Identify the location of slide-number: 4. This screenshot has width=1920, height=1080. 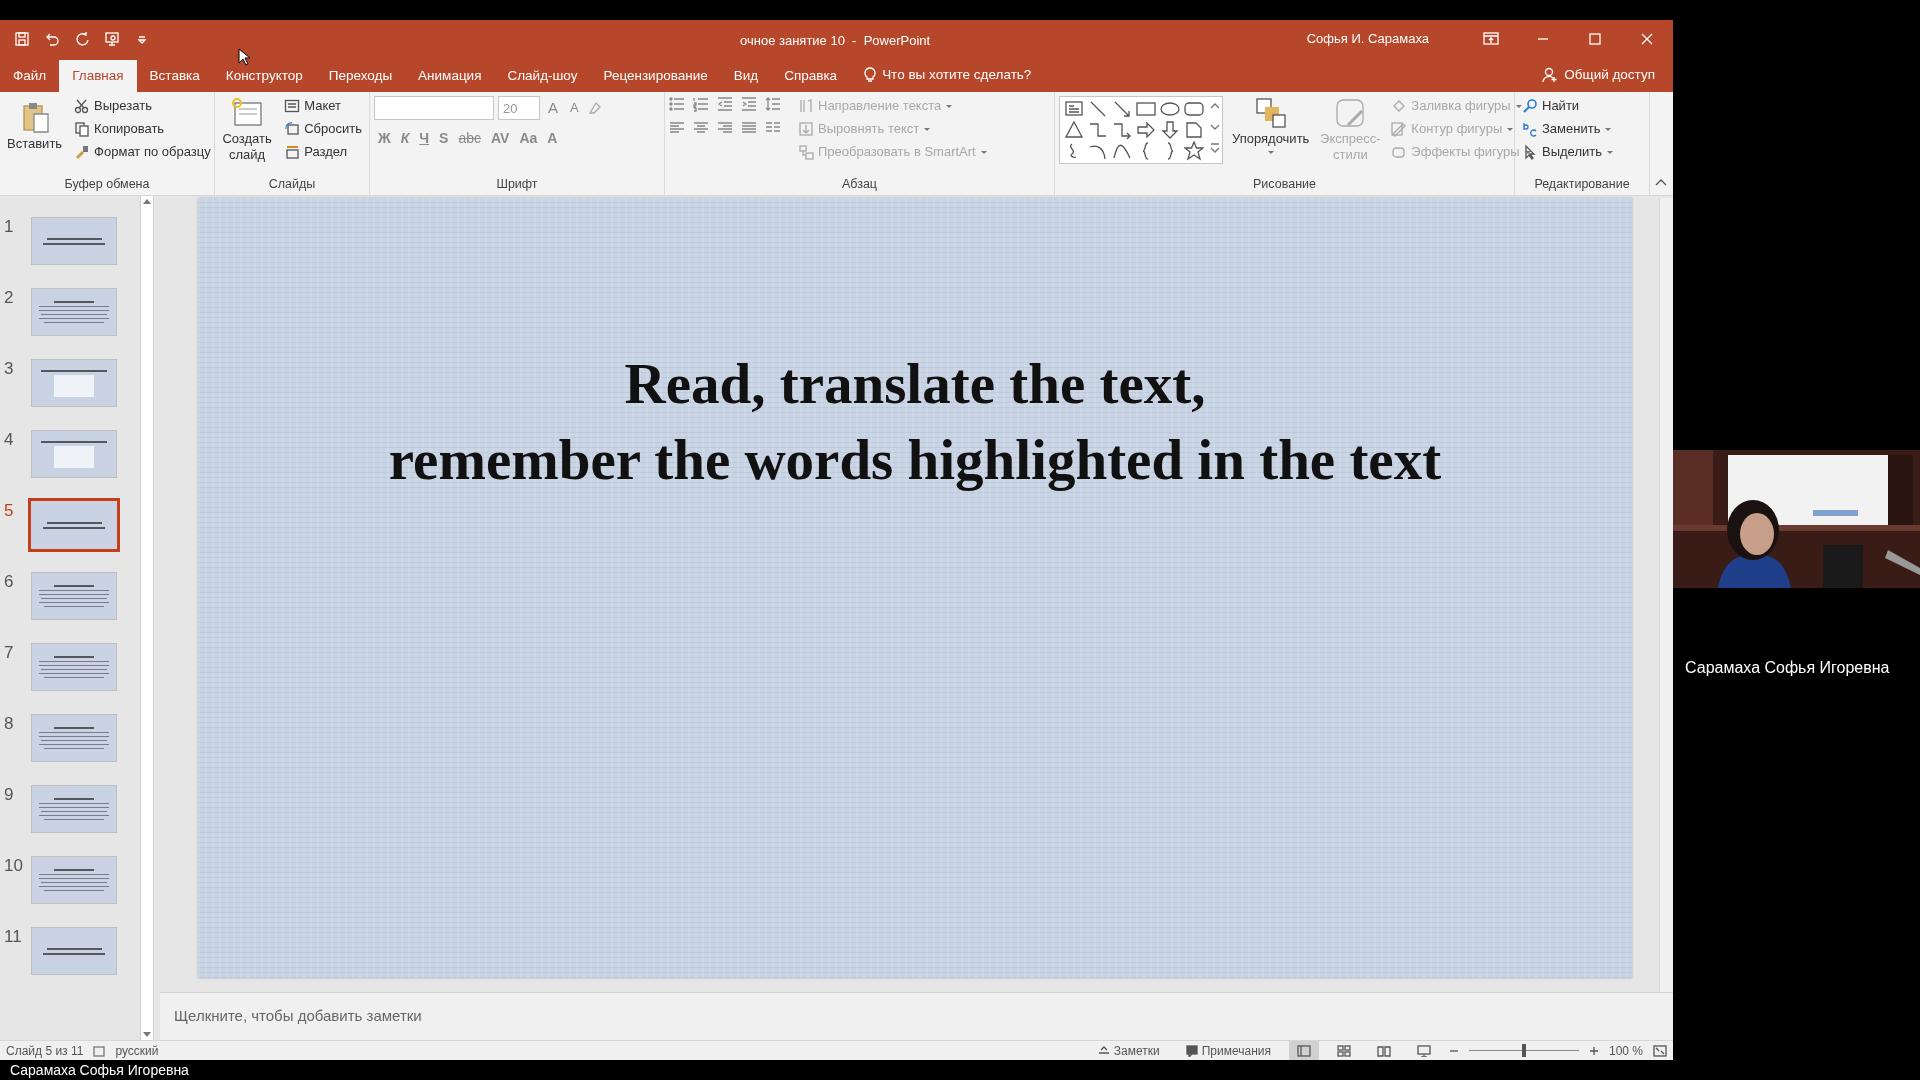
(9, 440).